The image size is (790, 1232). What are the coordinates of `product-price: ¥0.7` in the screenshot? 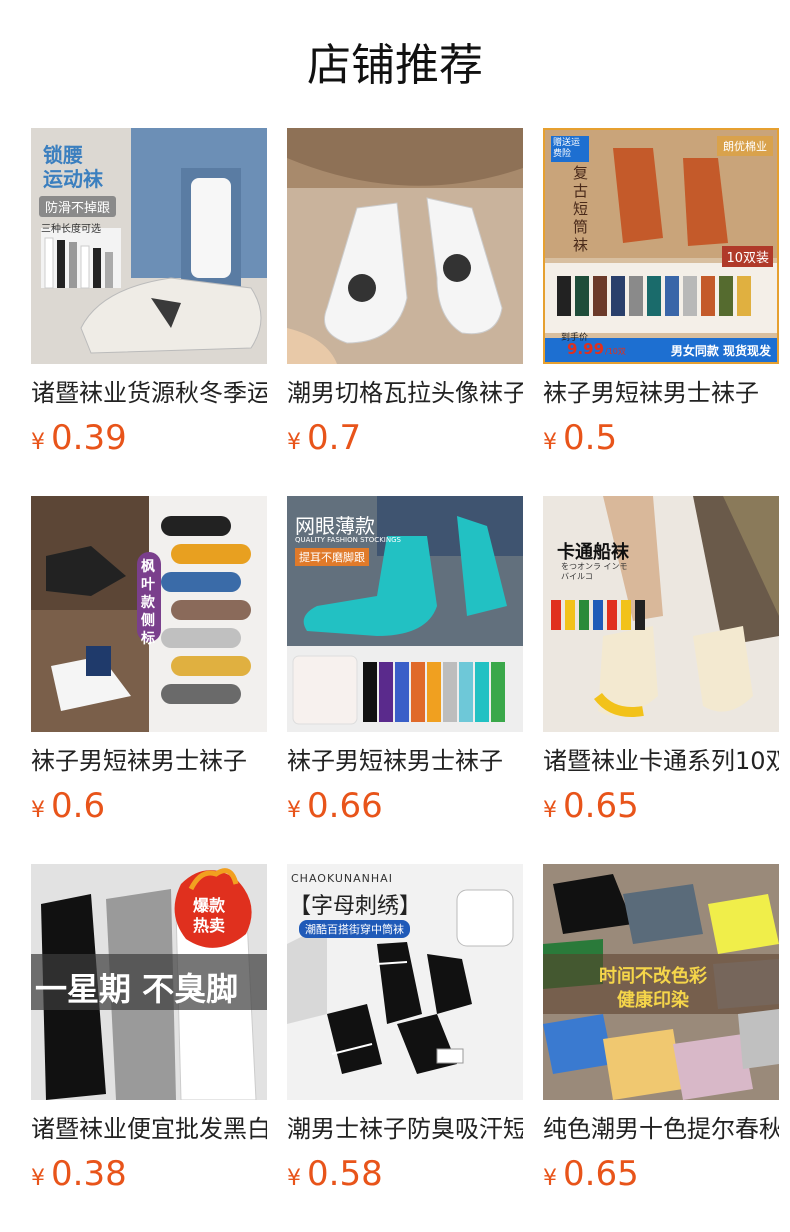 It's located at (324, 438).